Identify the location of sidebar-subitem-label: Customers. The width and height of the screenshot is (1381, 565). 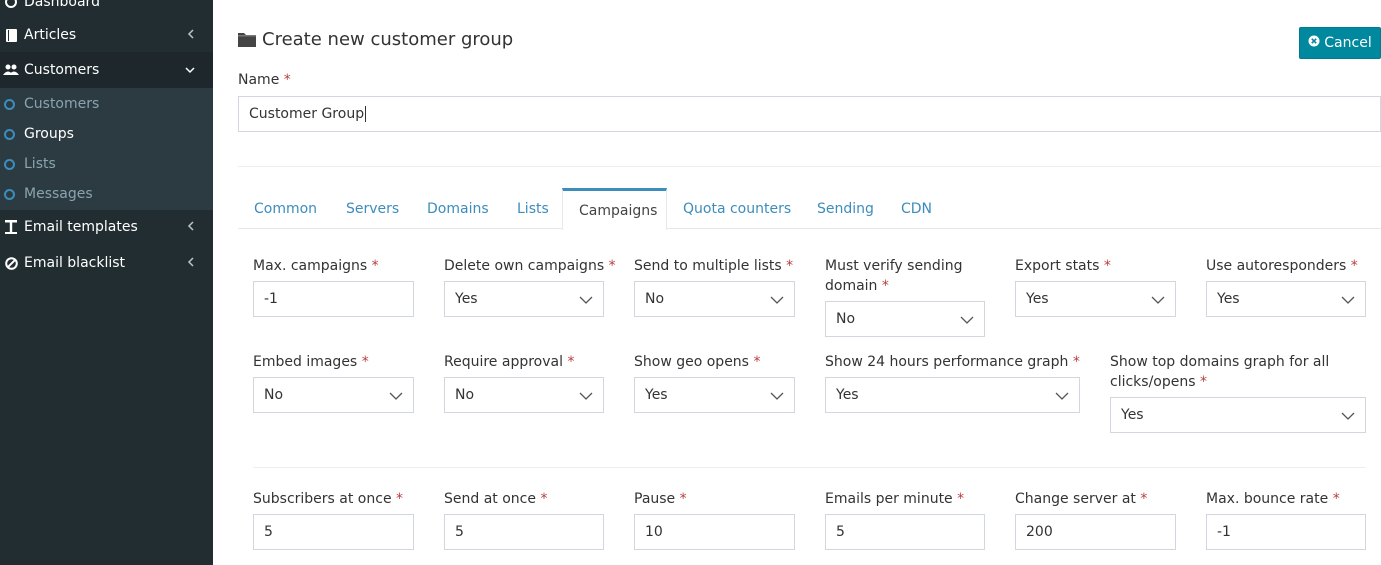
(62, 104).